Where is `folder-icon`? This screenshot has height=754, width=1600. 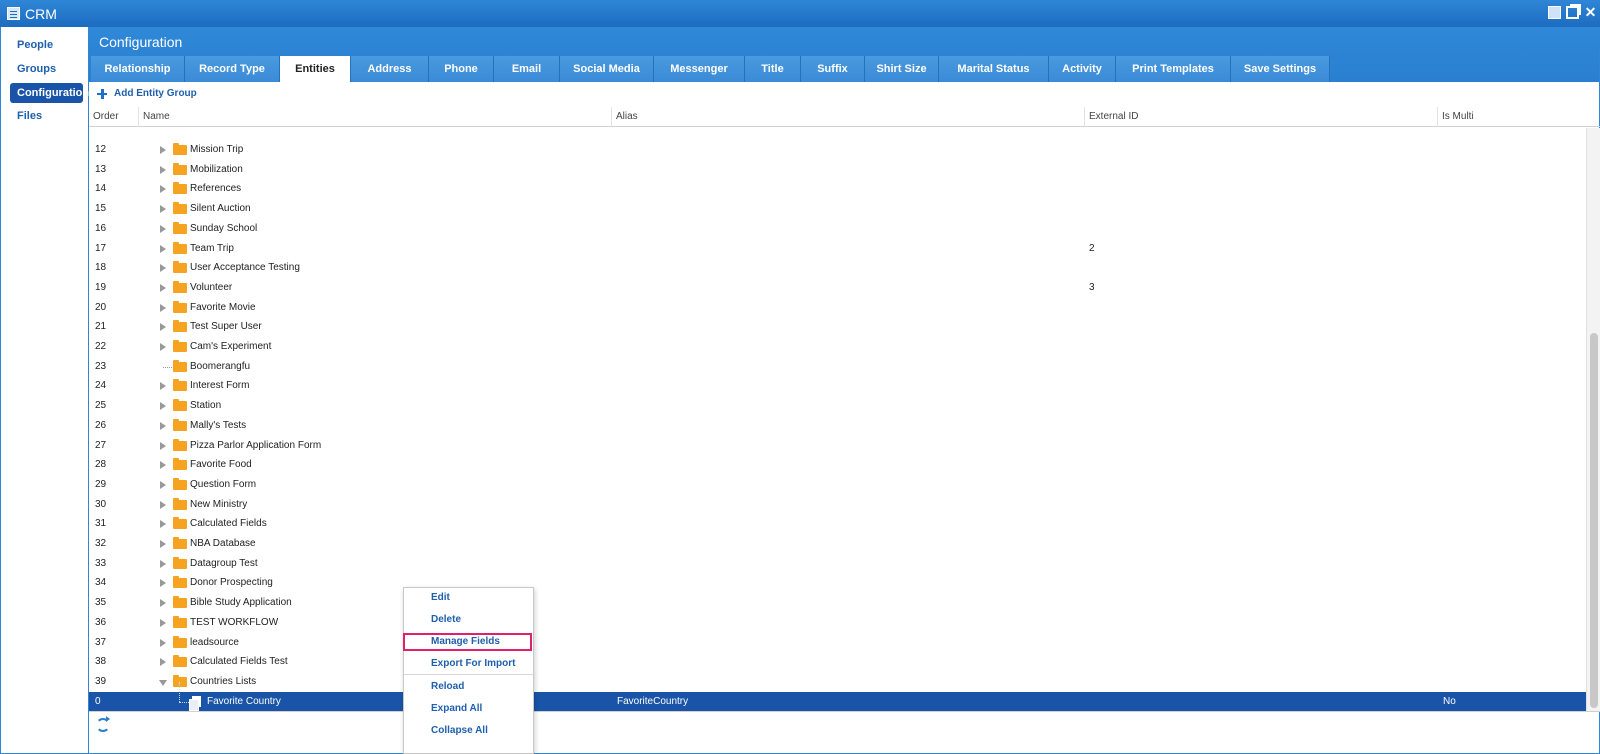
folder-icon is located at coordinates (180, 188).